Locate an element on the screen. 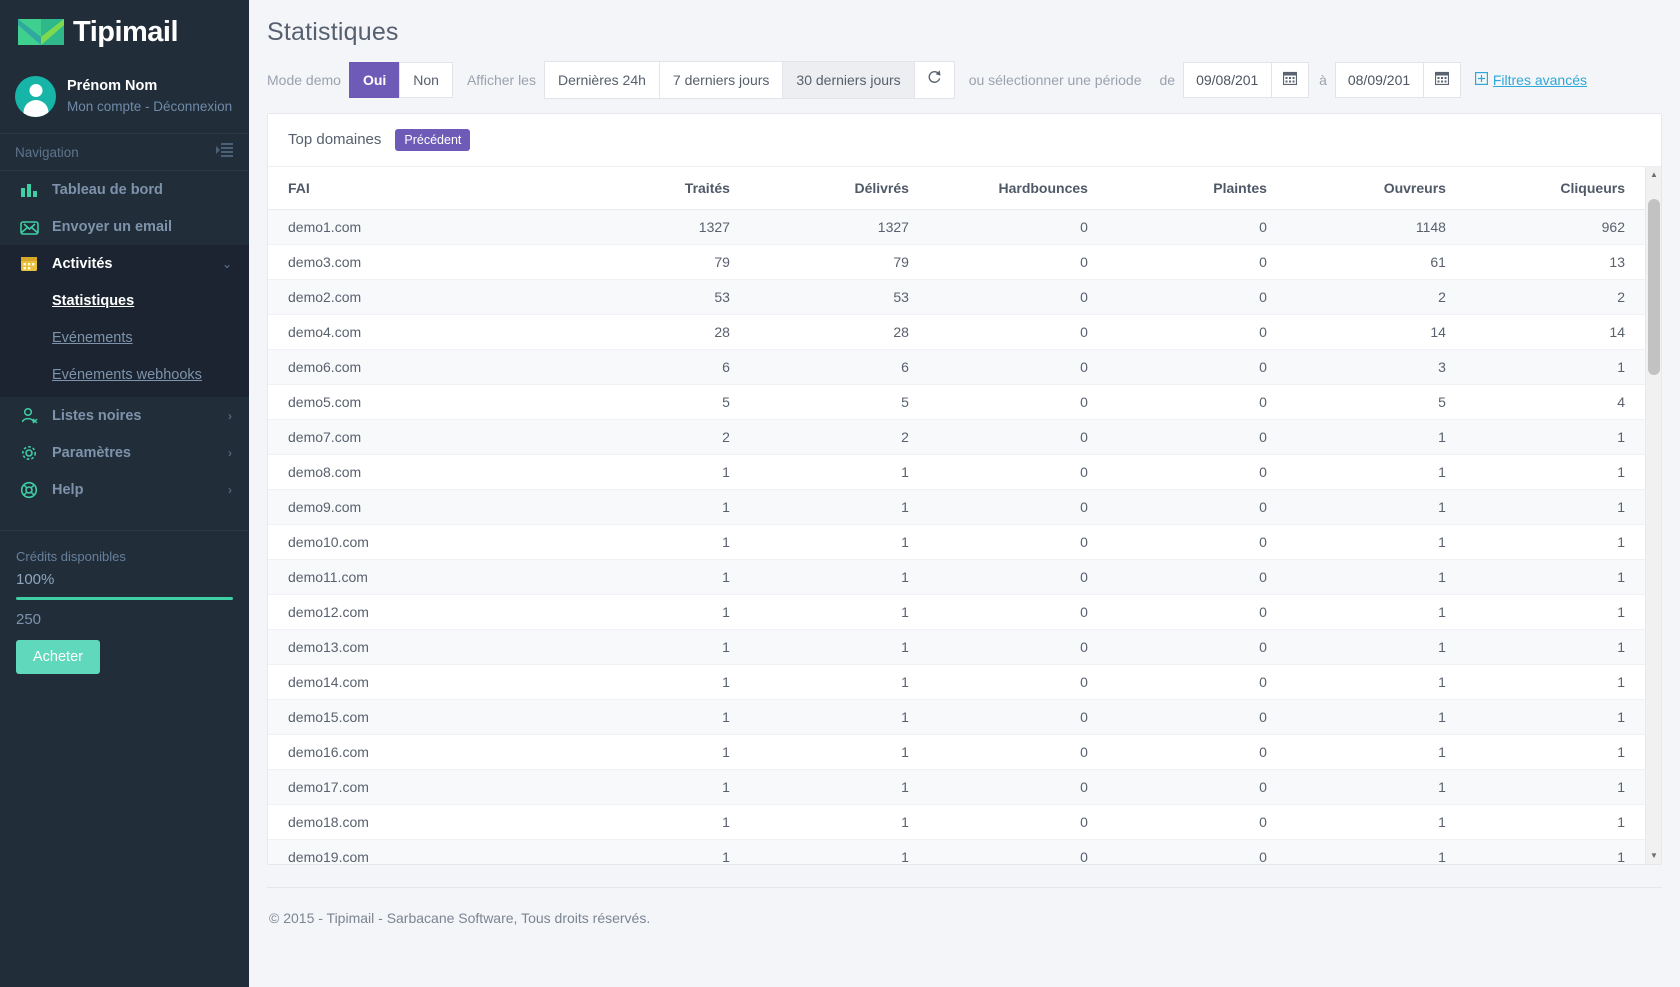 The height and width of the screenshot is (987, 1680). table-row: demo2.com 53 53 0 0 2 2 is located at coordinates (956, 297).